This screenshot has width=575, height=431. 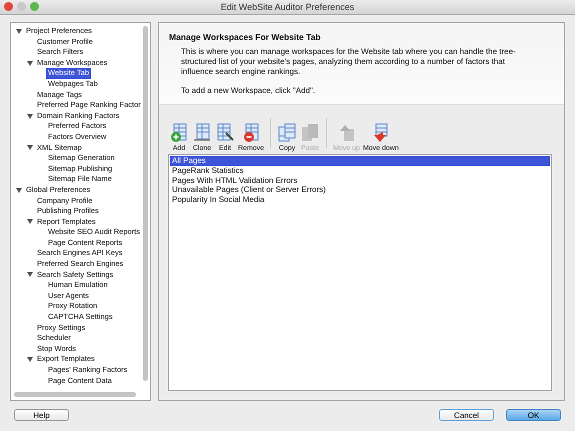 I want to click on description-text: To add a new Workspace, click "Add"., so click(x=248, y=91).